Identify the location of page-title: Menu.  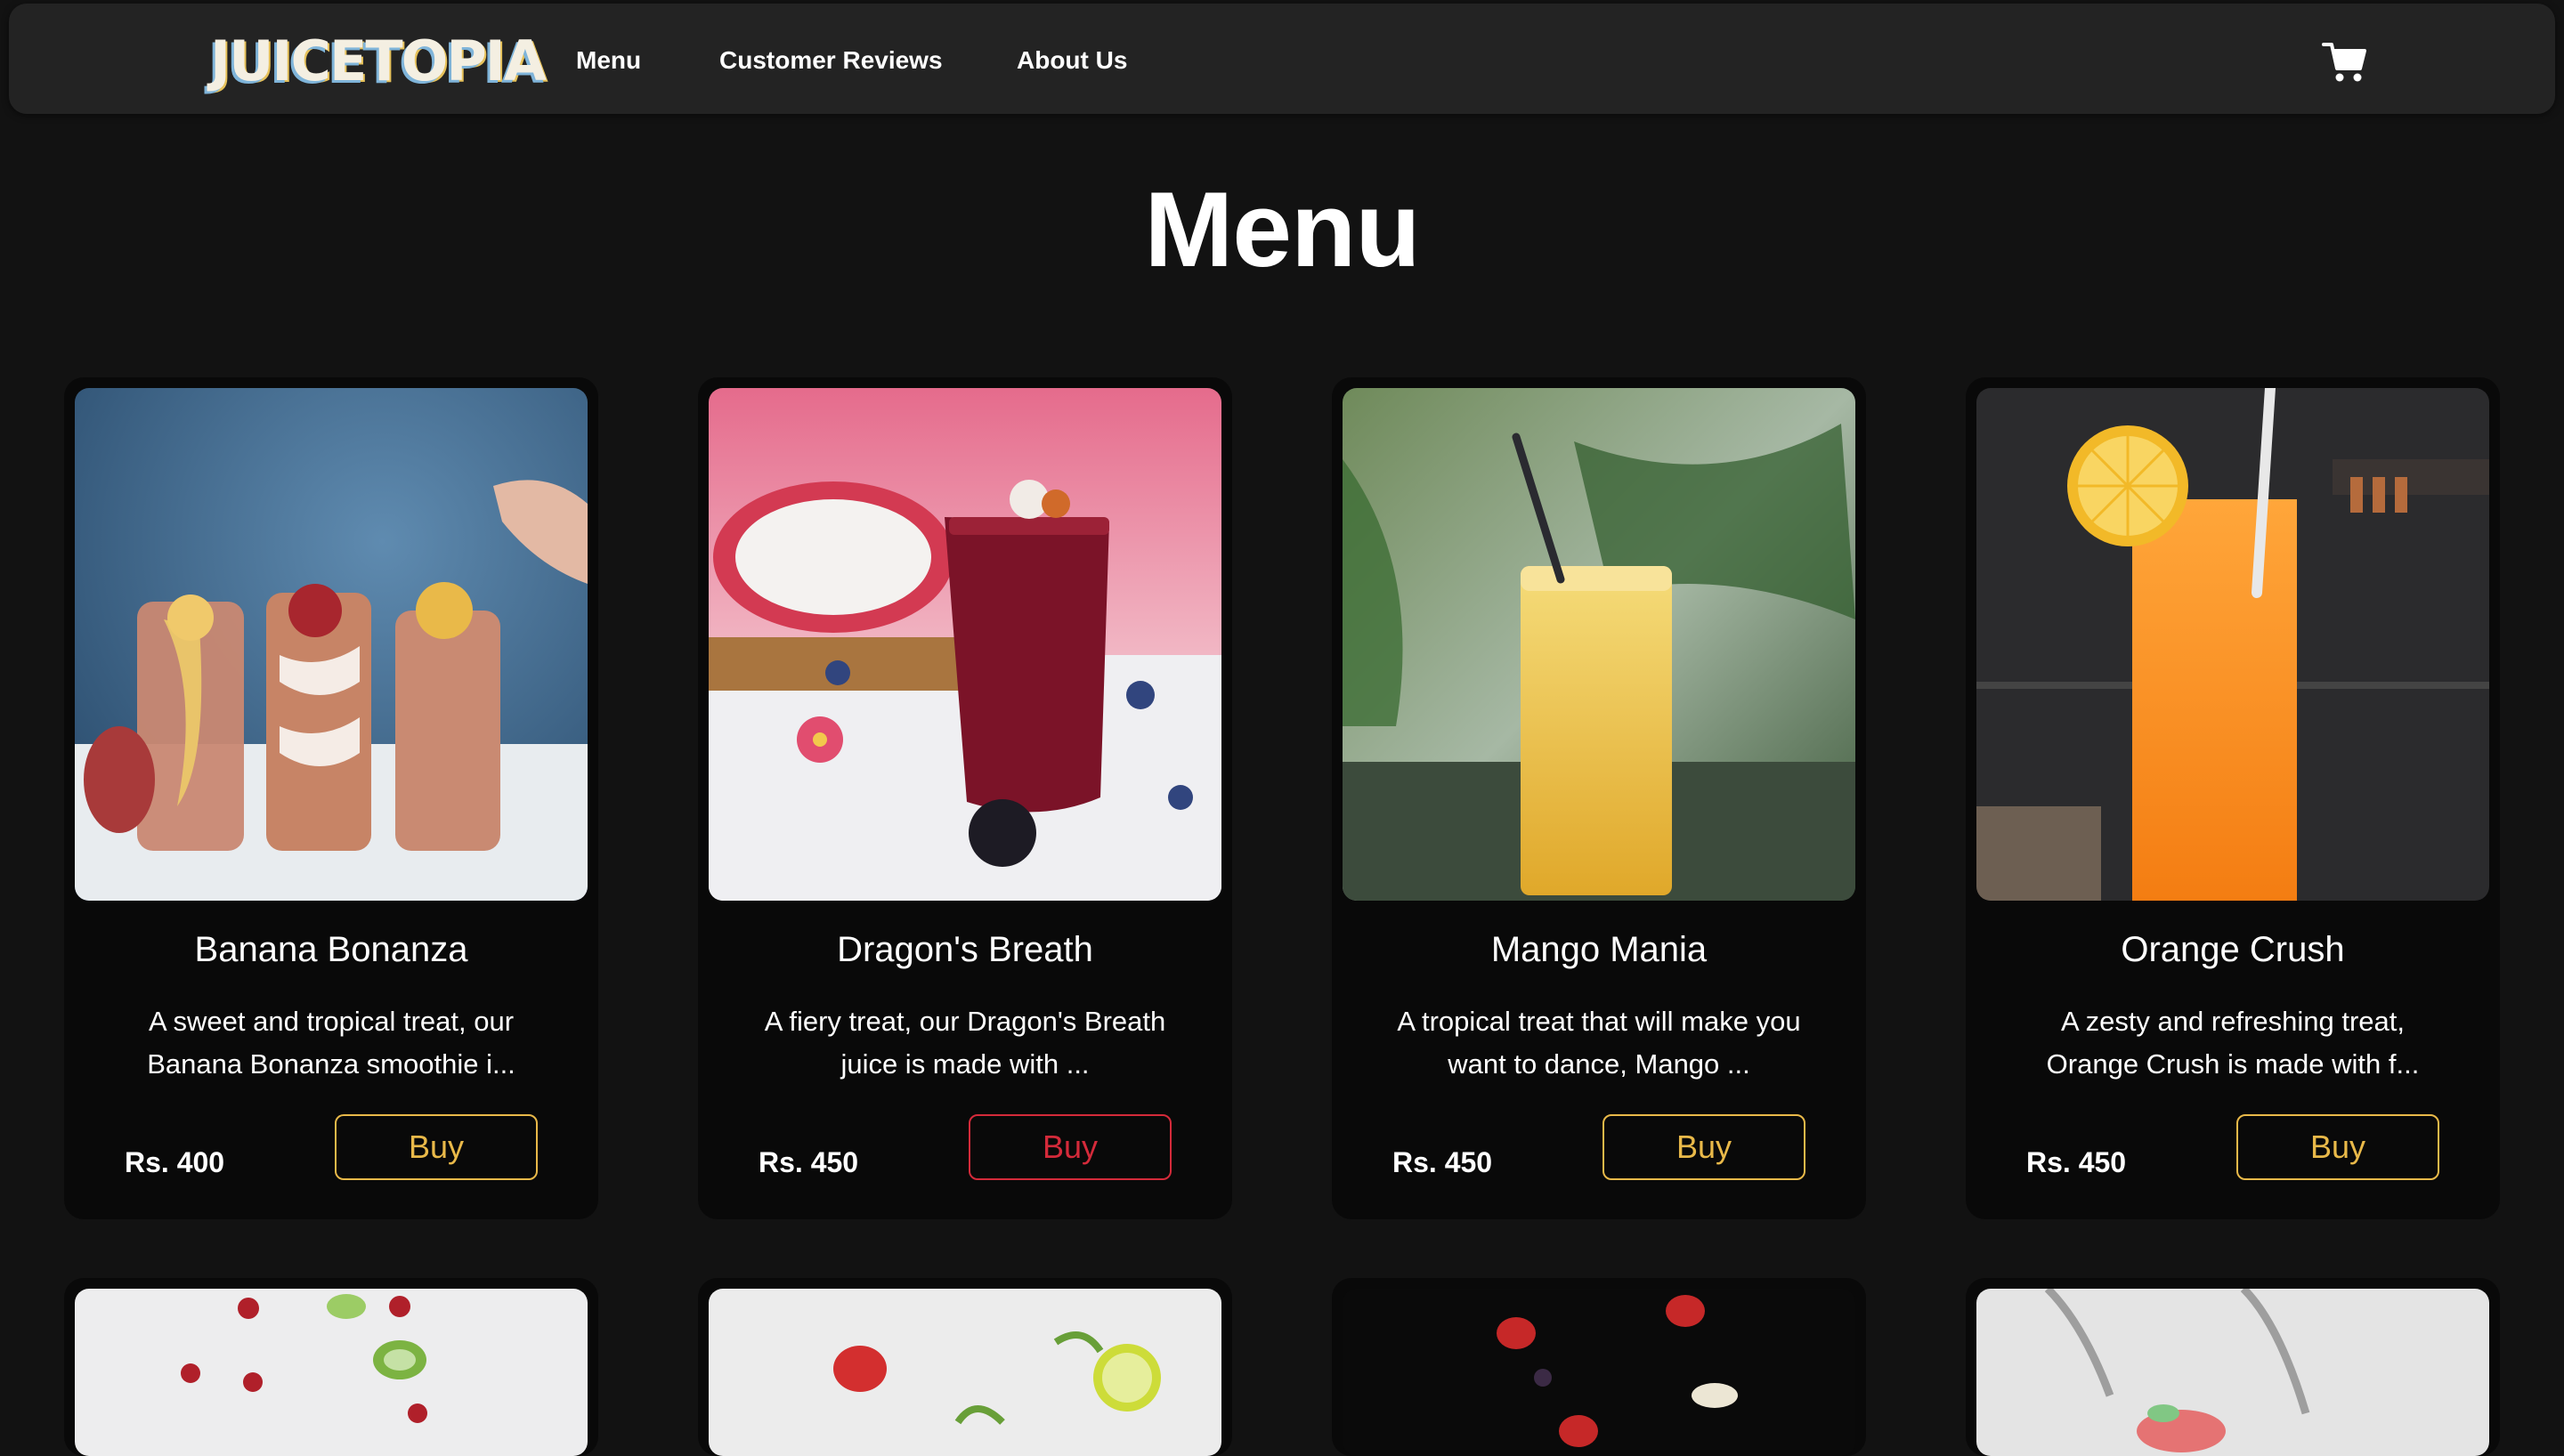
(1282, 229).